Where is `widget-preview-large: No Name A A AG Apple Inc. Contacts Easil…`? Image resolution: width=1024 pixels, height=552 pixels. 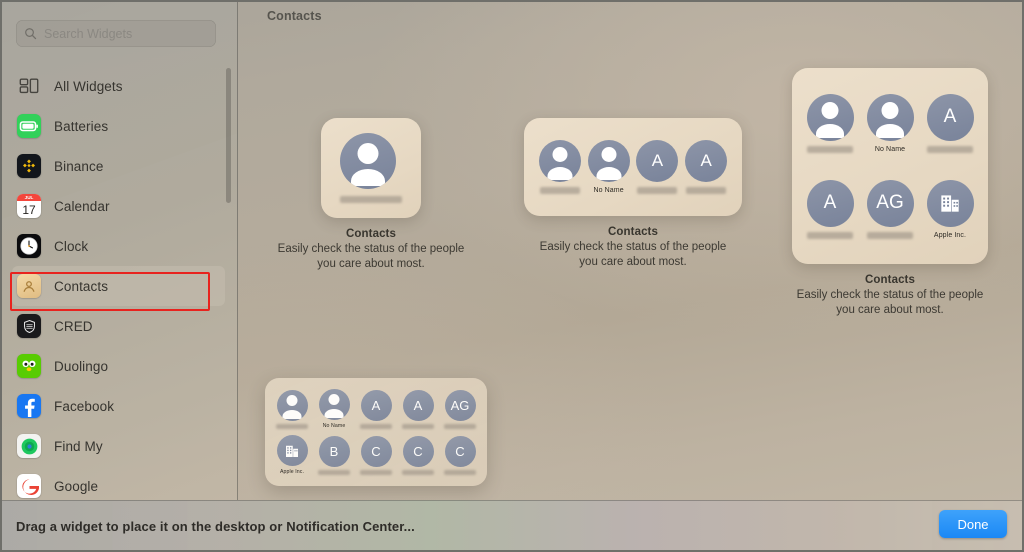 widget-preview-large: No Name A A AG Apple Inc. Contacts Easil… is located at coordinates (890, 193).